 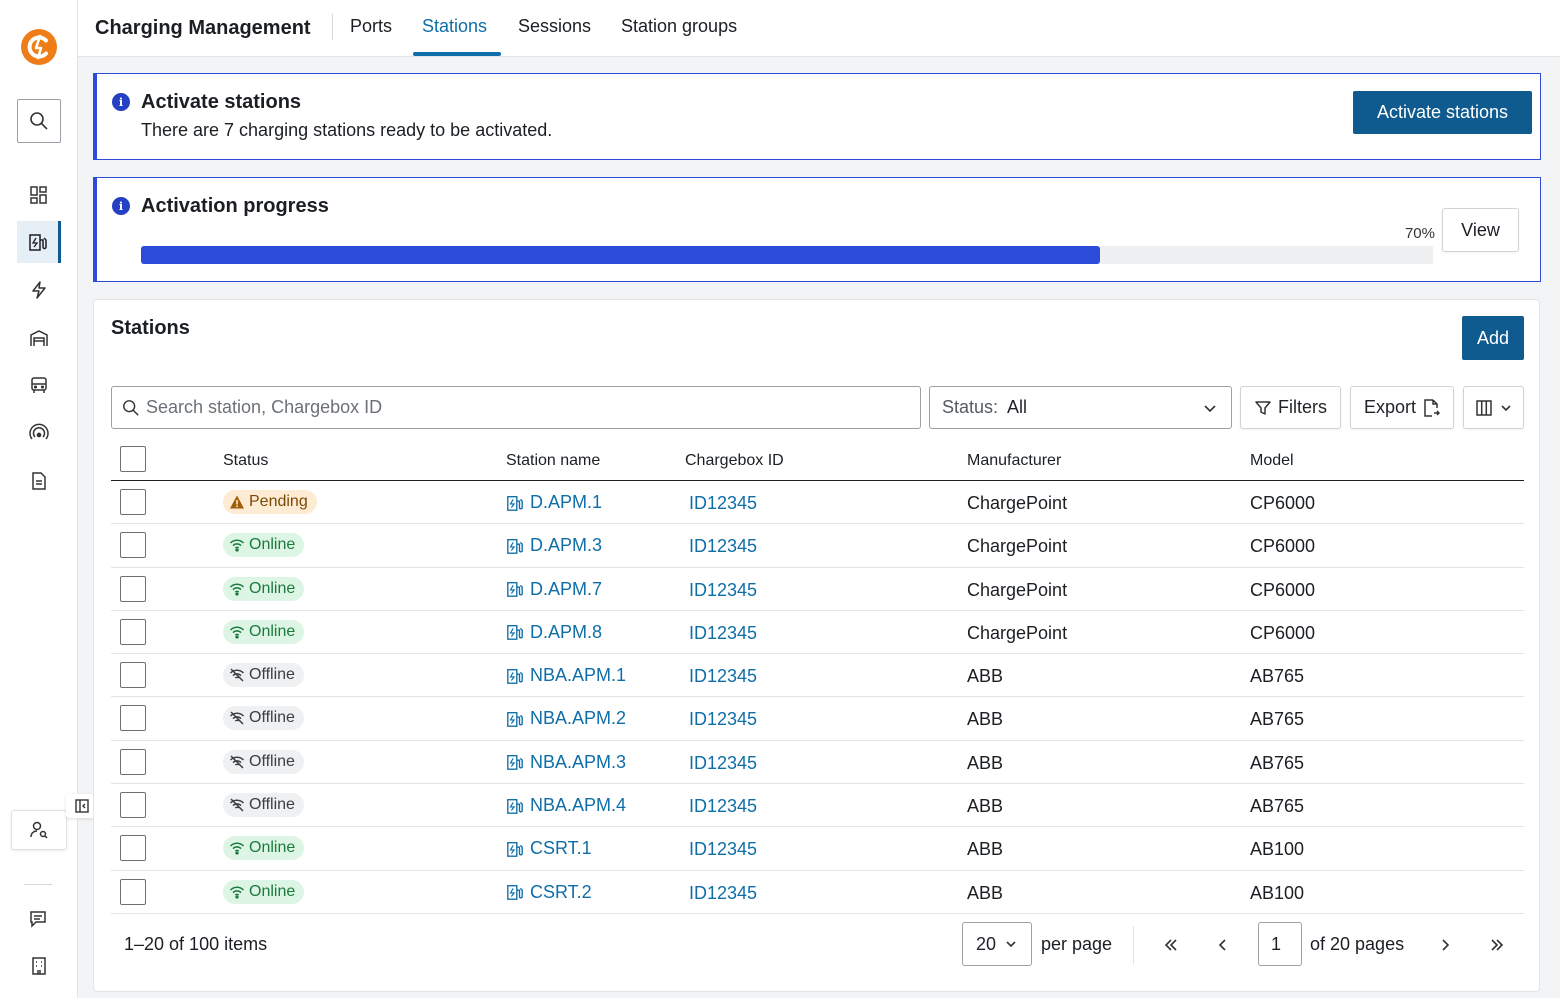 I want to click on next-page-button, so click(x=1445, y=945).